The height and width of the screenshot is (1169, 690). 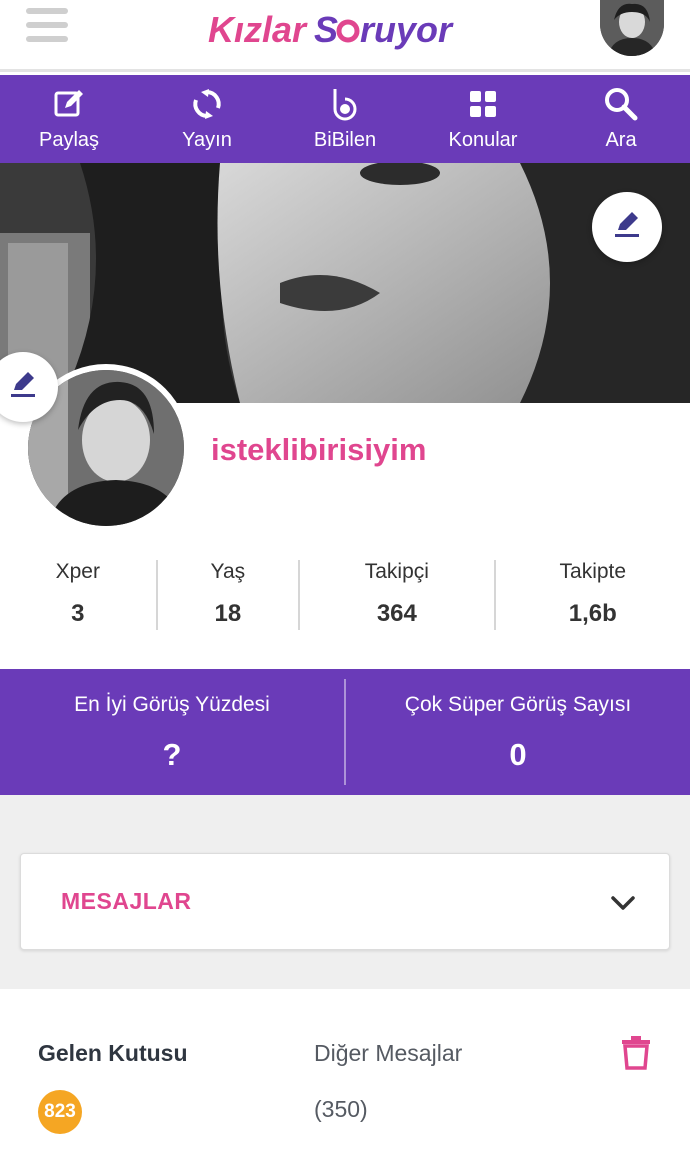 I want to click on inbox-link: Gelen Kutusu, so click(x=113, y=1053).